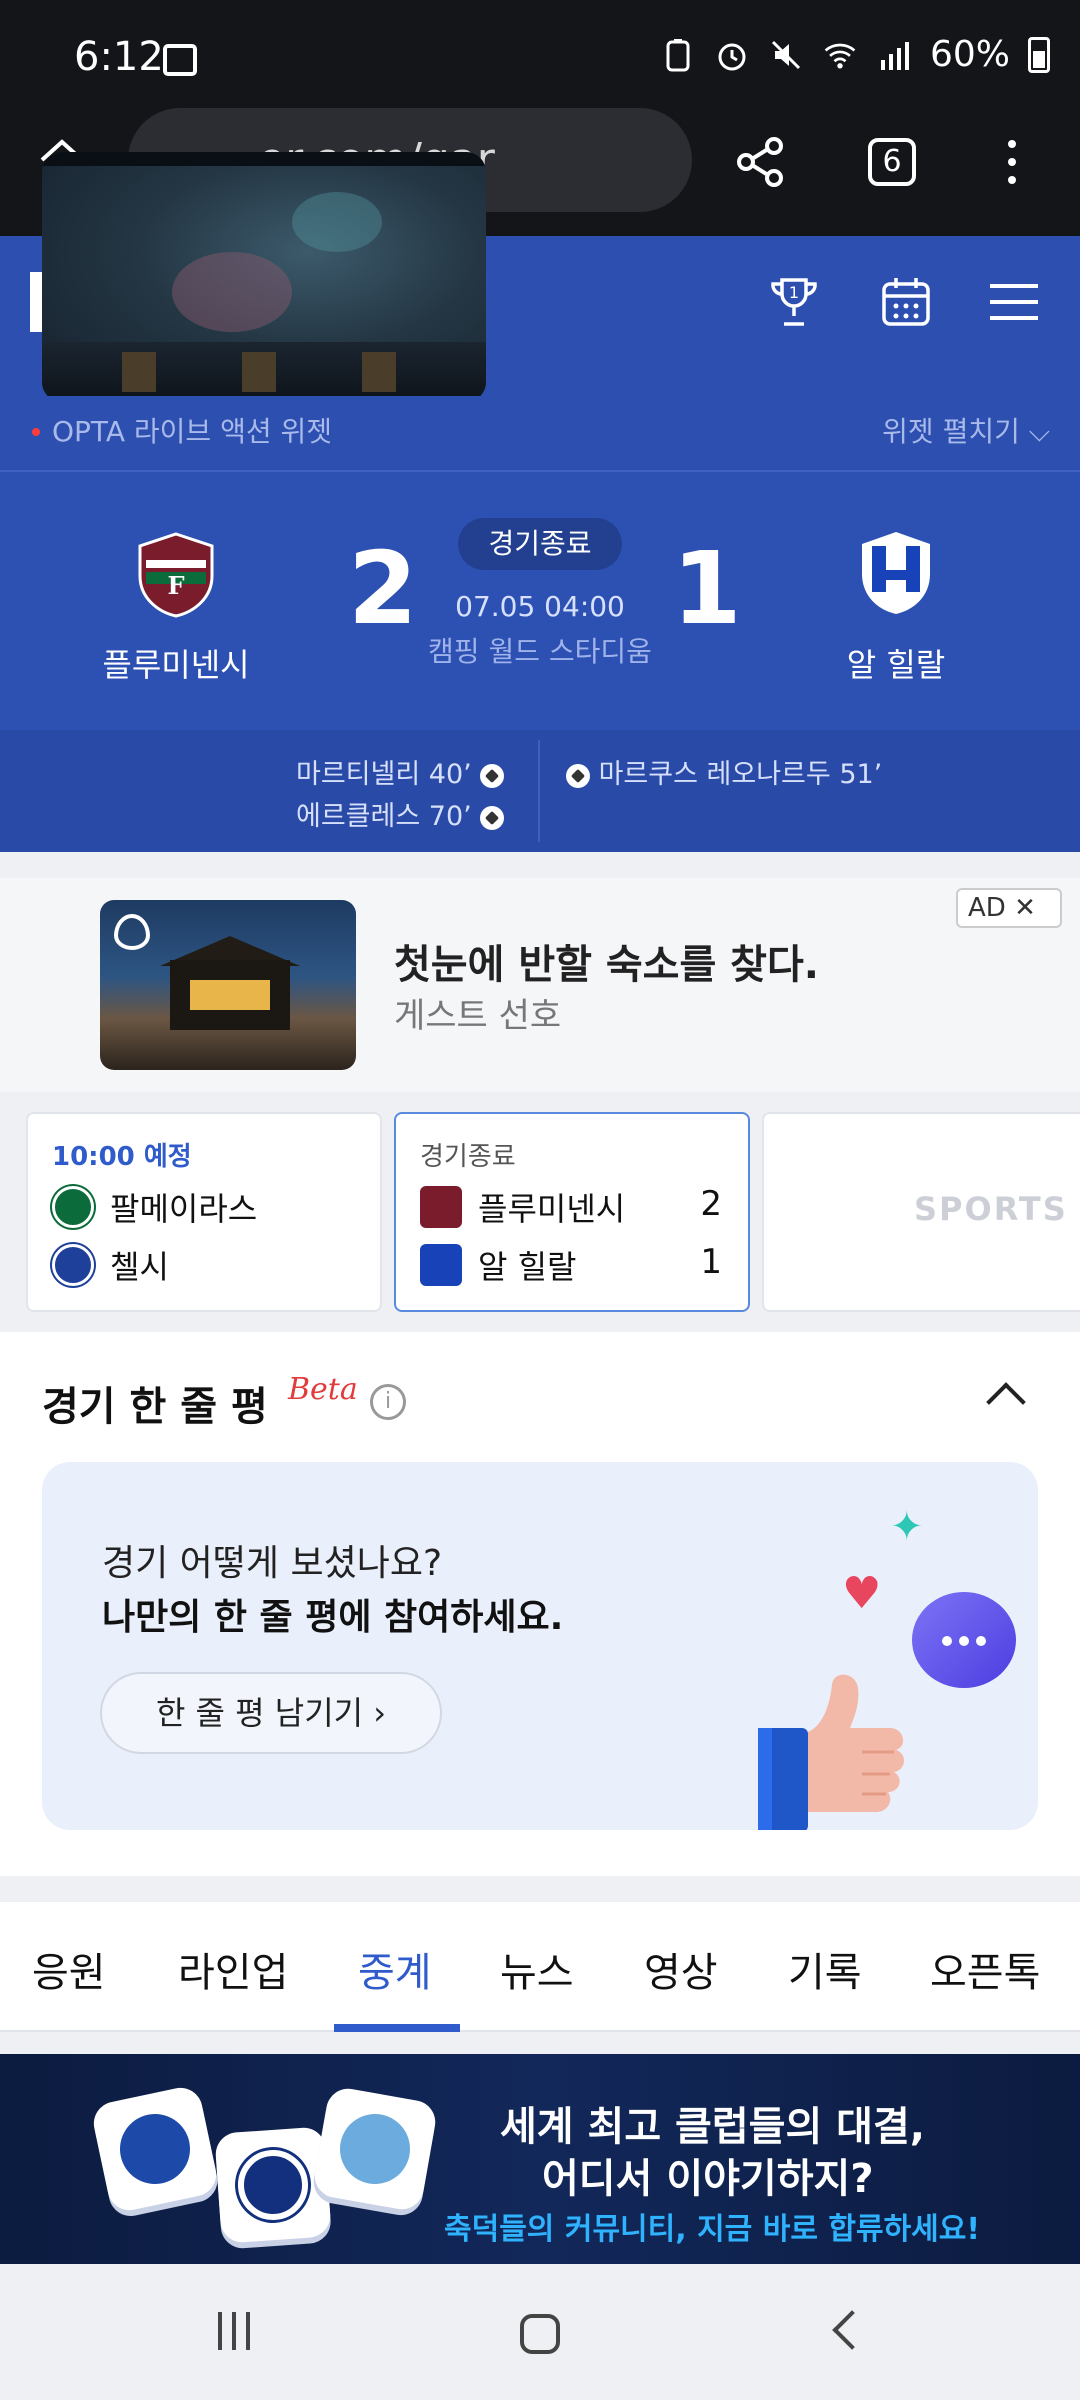 Image resolution: width=1080 pixels, height=2400 pixels. I want to click on chevron-up-icon, so click(1006, 1402).